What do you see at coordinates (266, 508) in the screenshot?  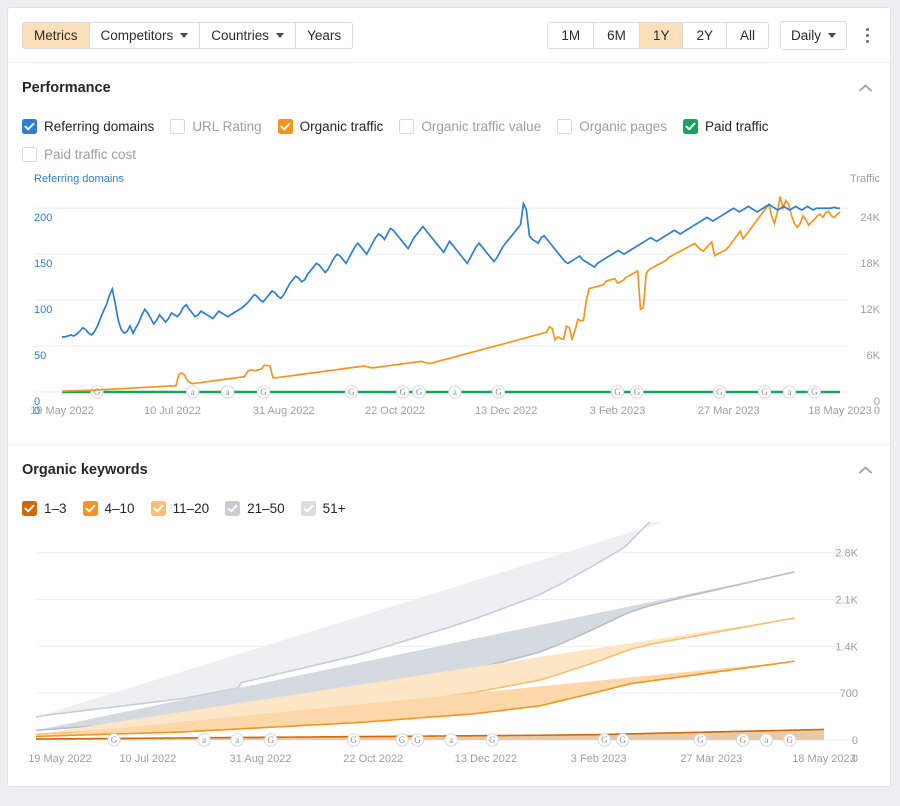 I see `legend-label: 21–50` at bounding box center [266, 508].